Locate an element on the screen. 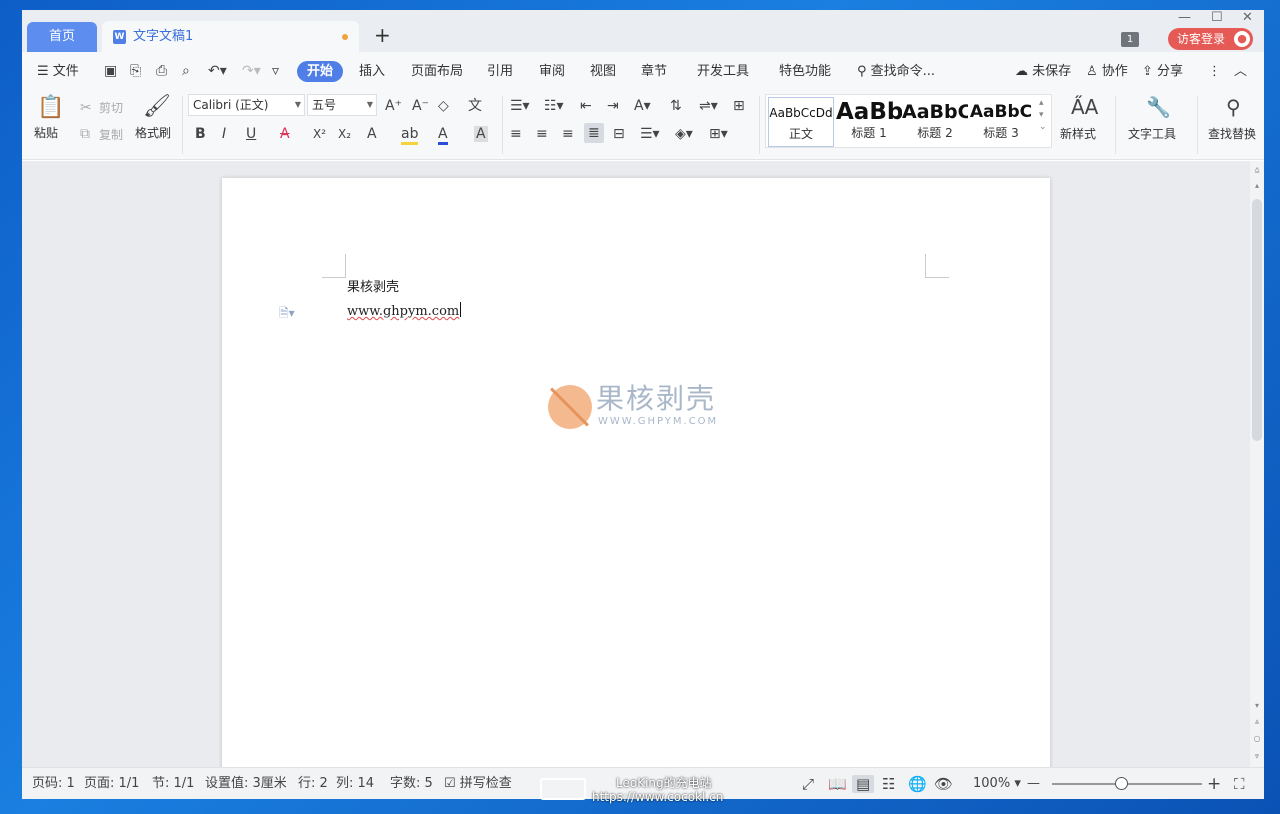 This screenshot has width=1280, height=814. tab-chapter: 章节 is located at coordinates (654, 71).